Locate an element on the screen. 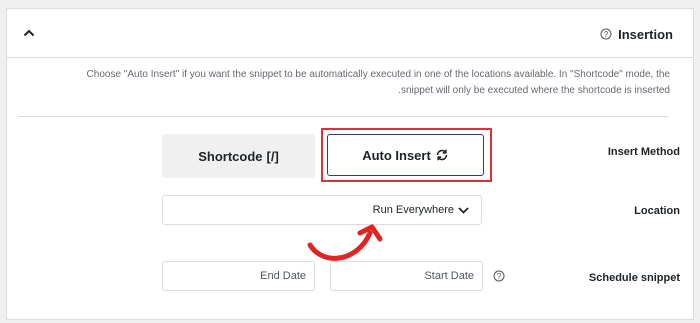  schedule-help-icon: ? is located at coordinates (499, 276).